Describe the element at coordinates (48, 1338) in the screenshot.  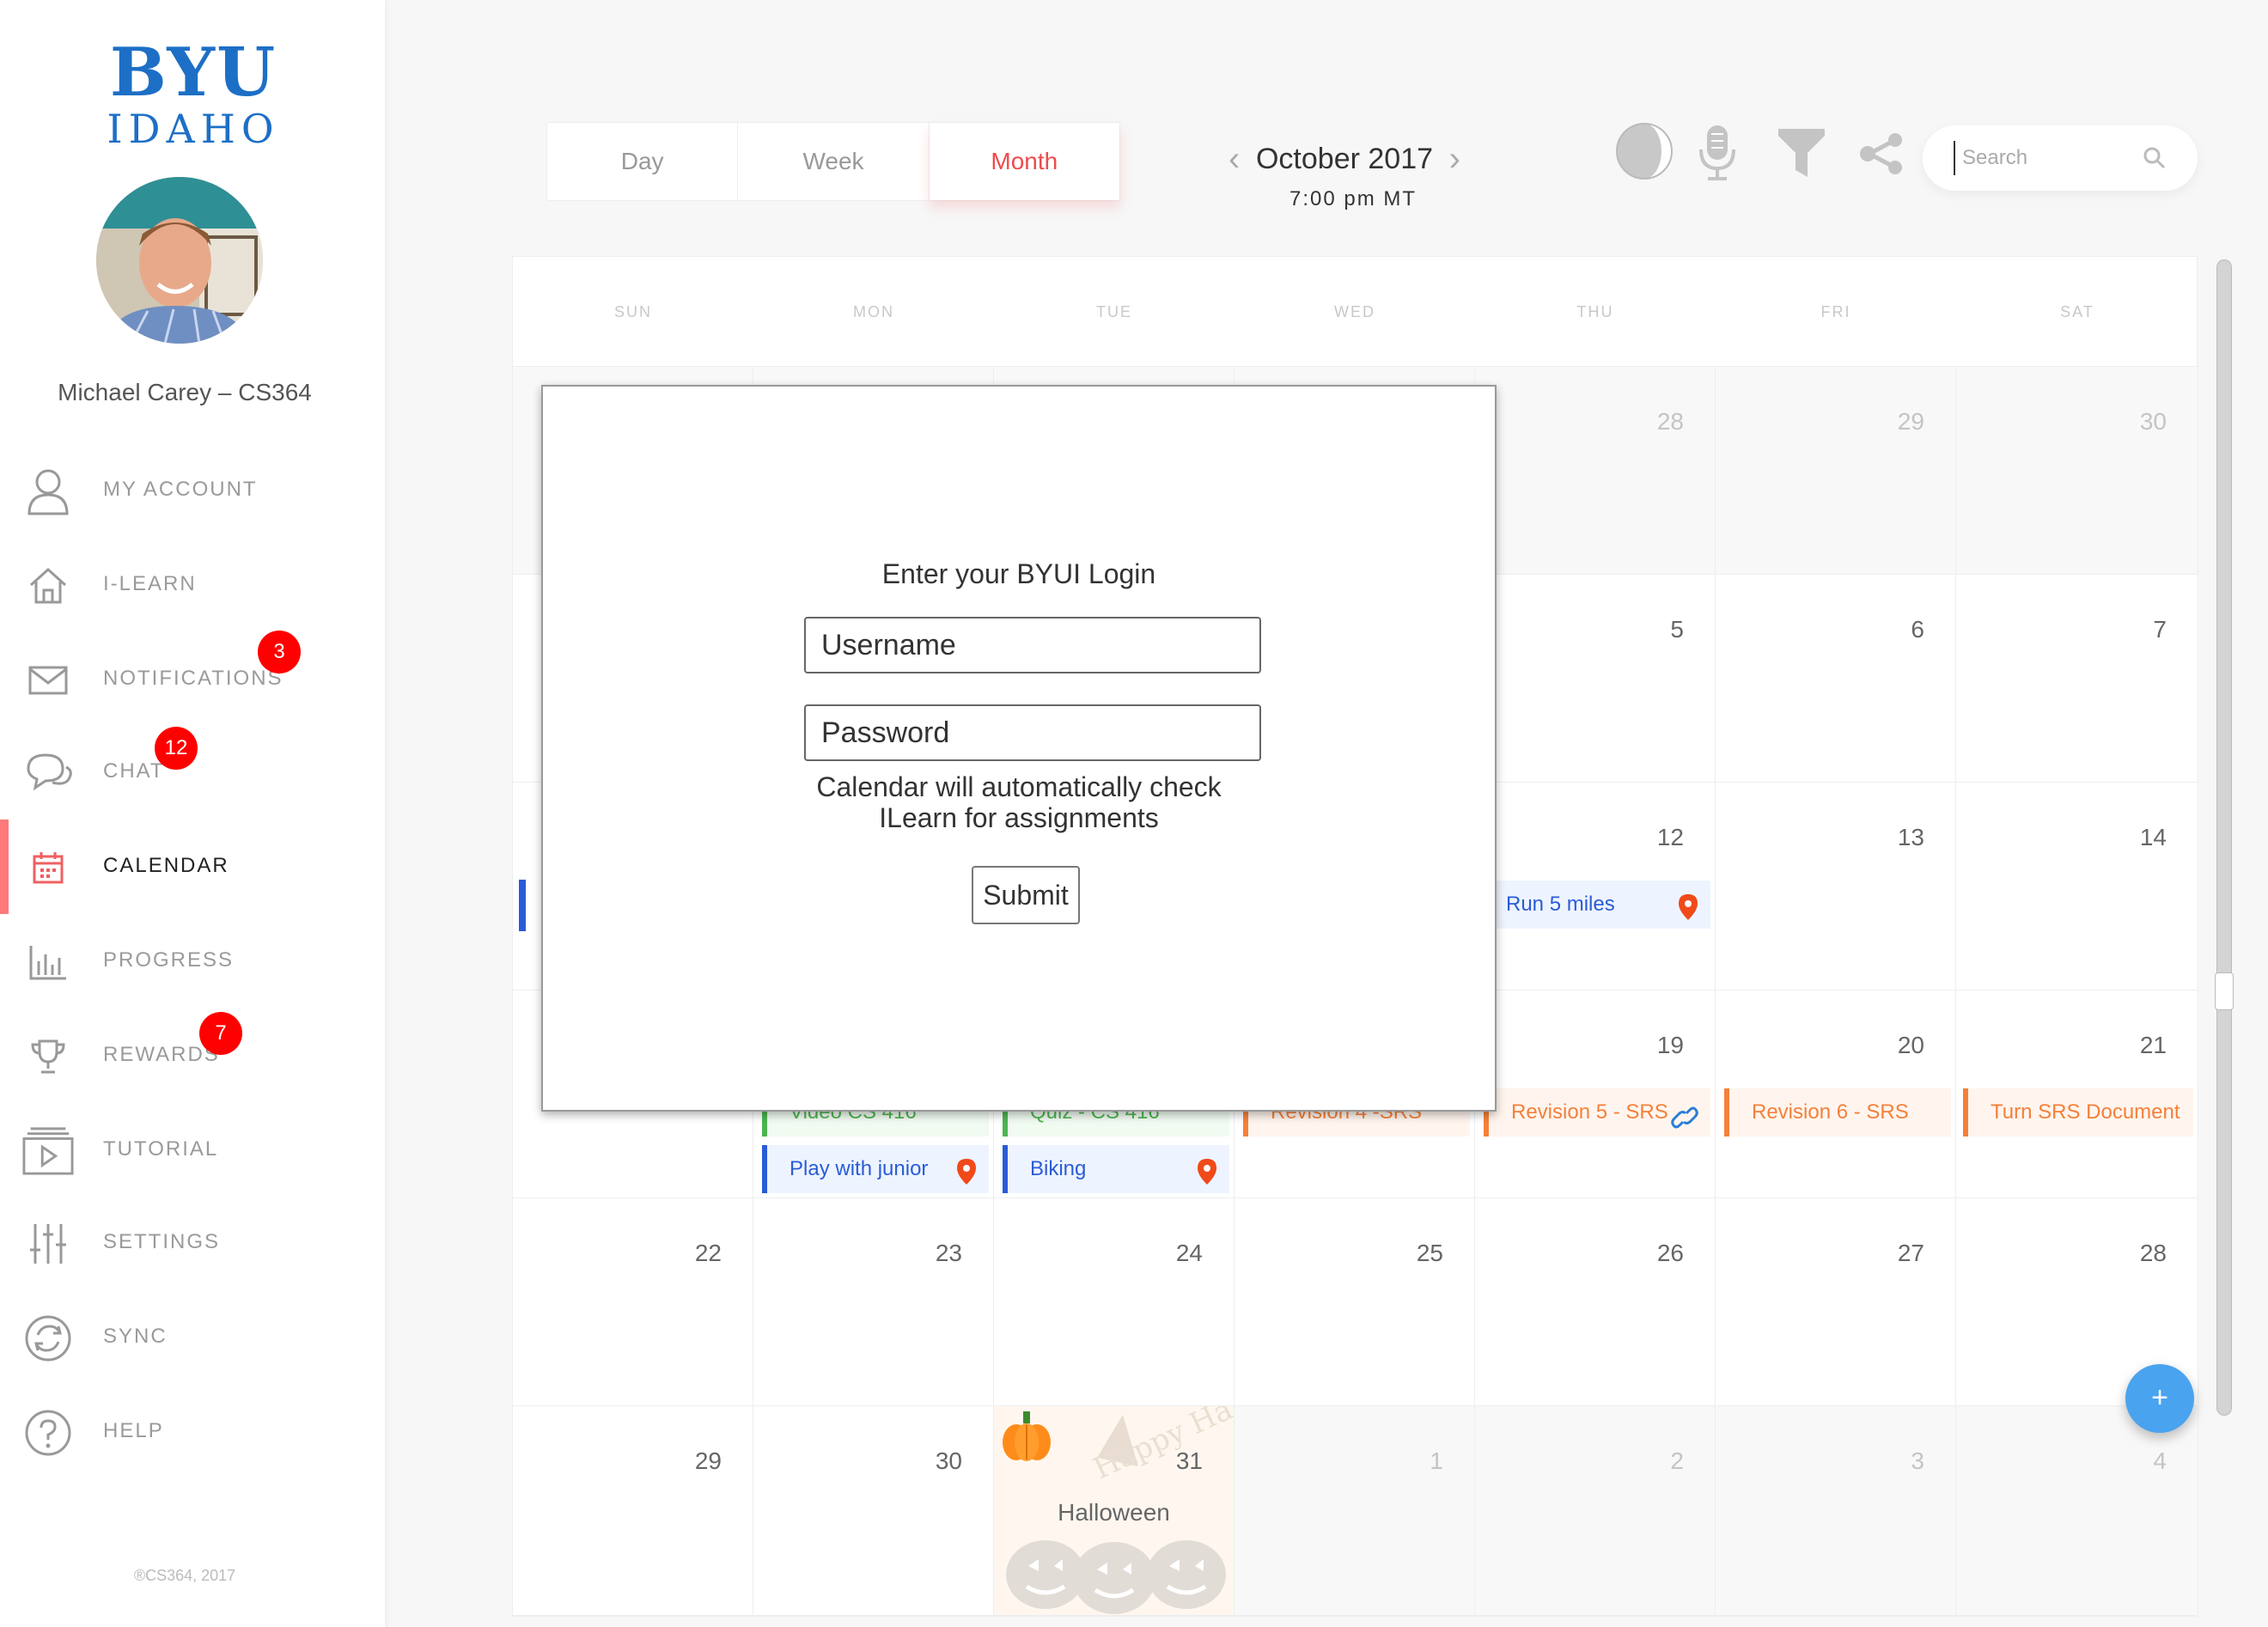
I see `sync-icon` at that location.